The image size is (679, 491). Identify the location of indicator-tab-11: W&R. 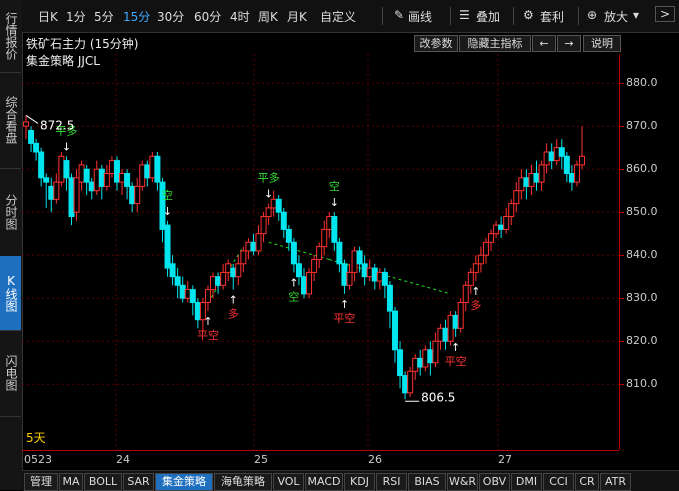
(462, 482).